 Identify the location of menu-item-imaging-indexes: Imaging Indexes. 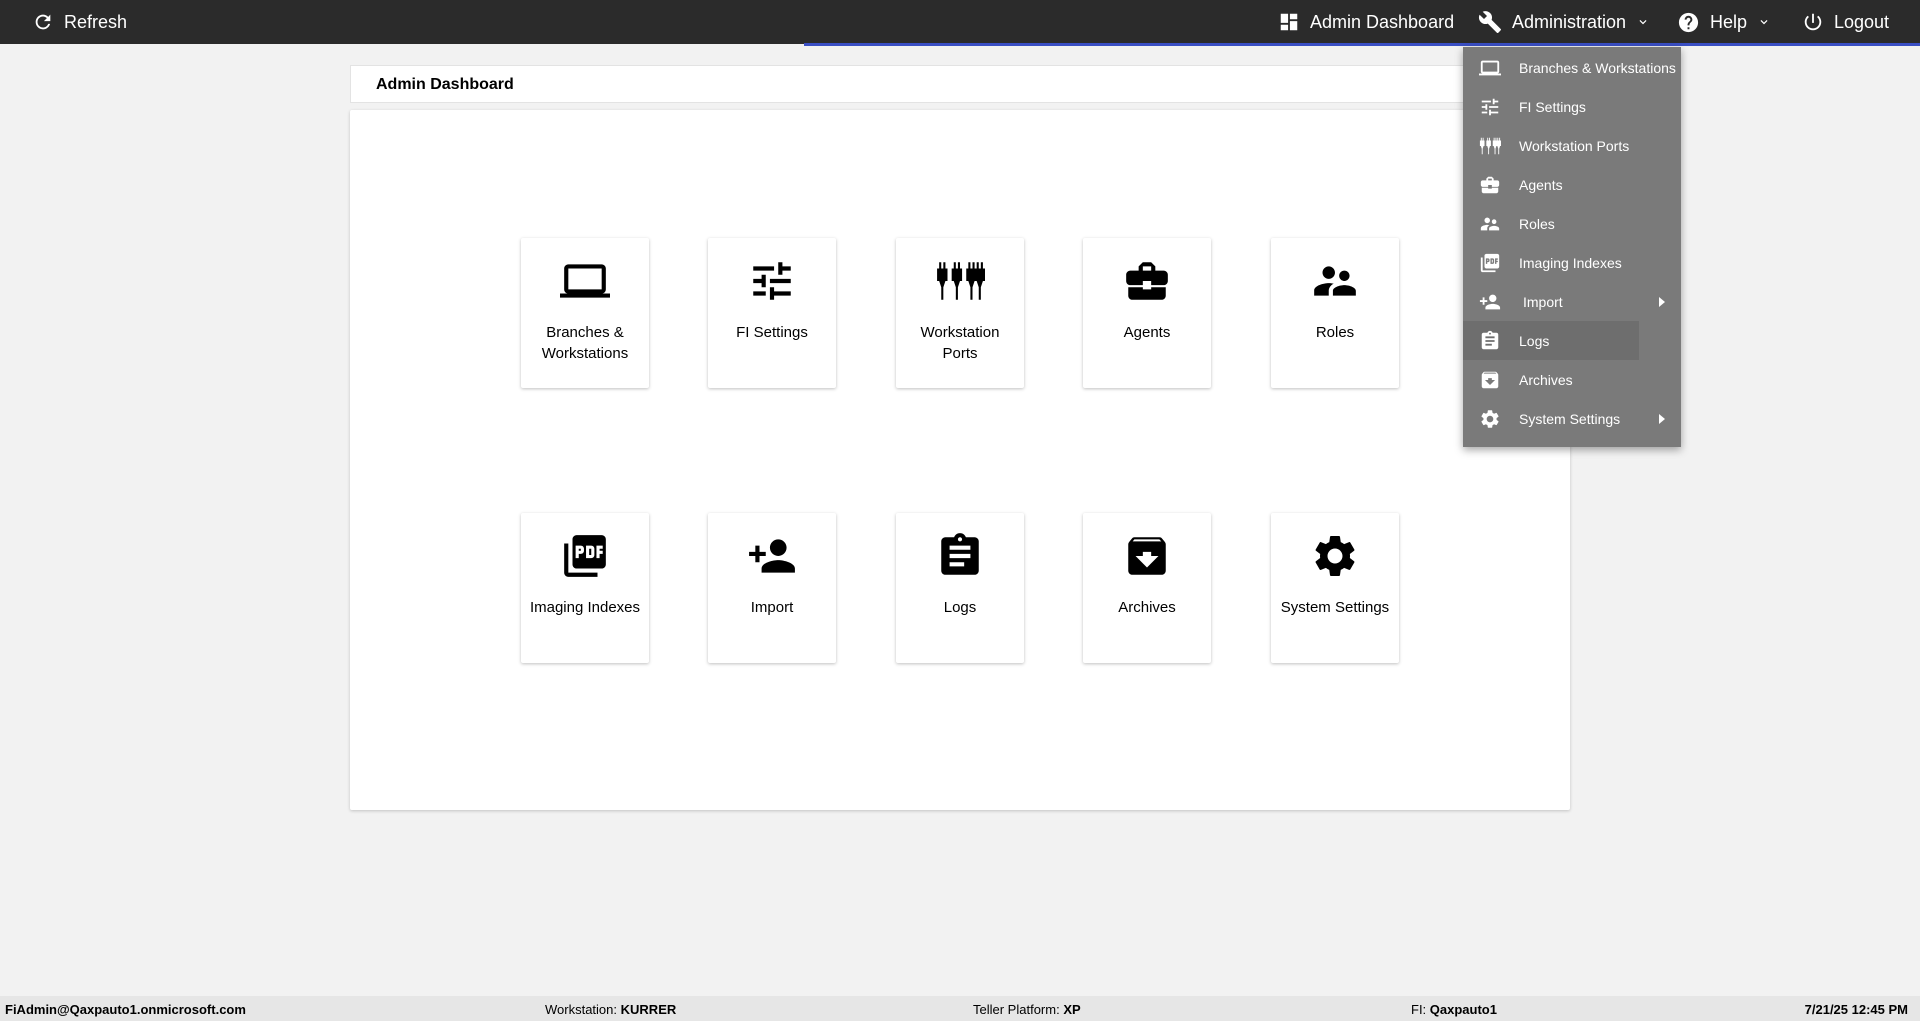
(1572, 262).